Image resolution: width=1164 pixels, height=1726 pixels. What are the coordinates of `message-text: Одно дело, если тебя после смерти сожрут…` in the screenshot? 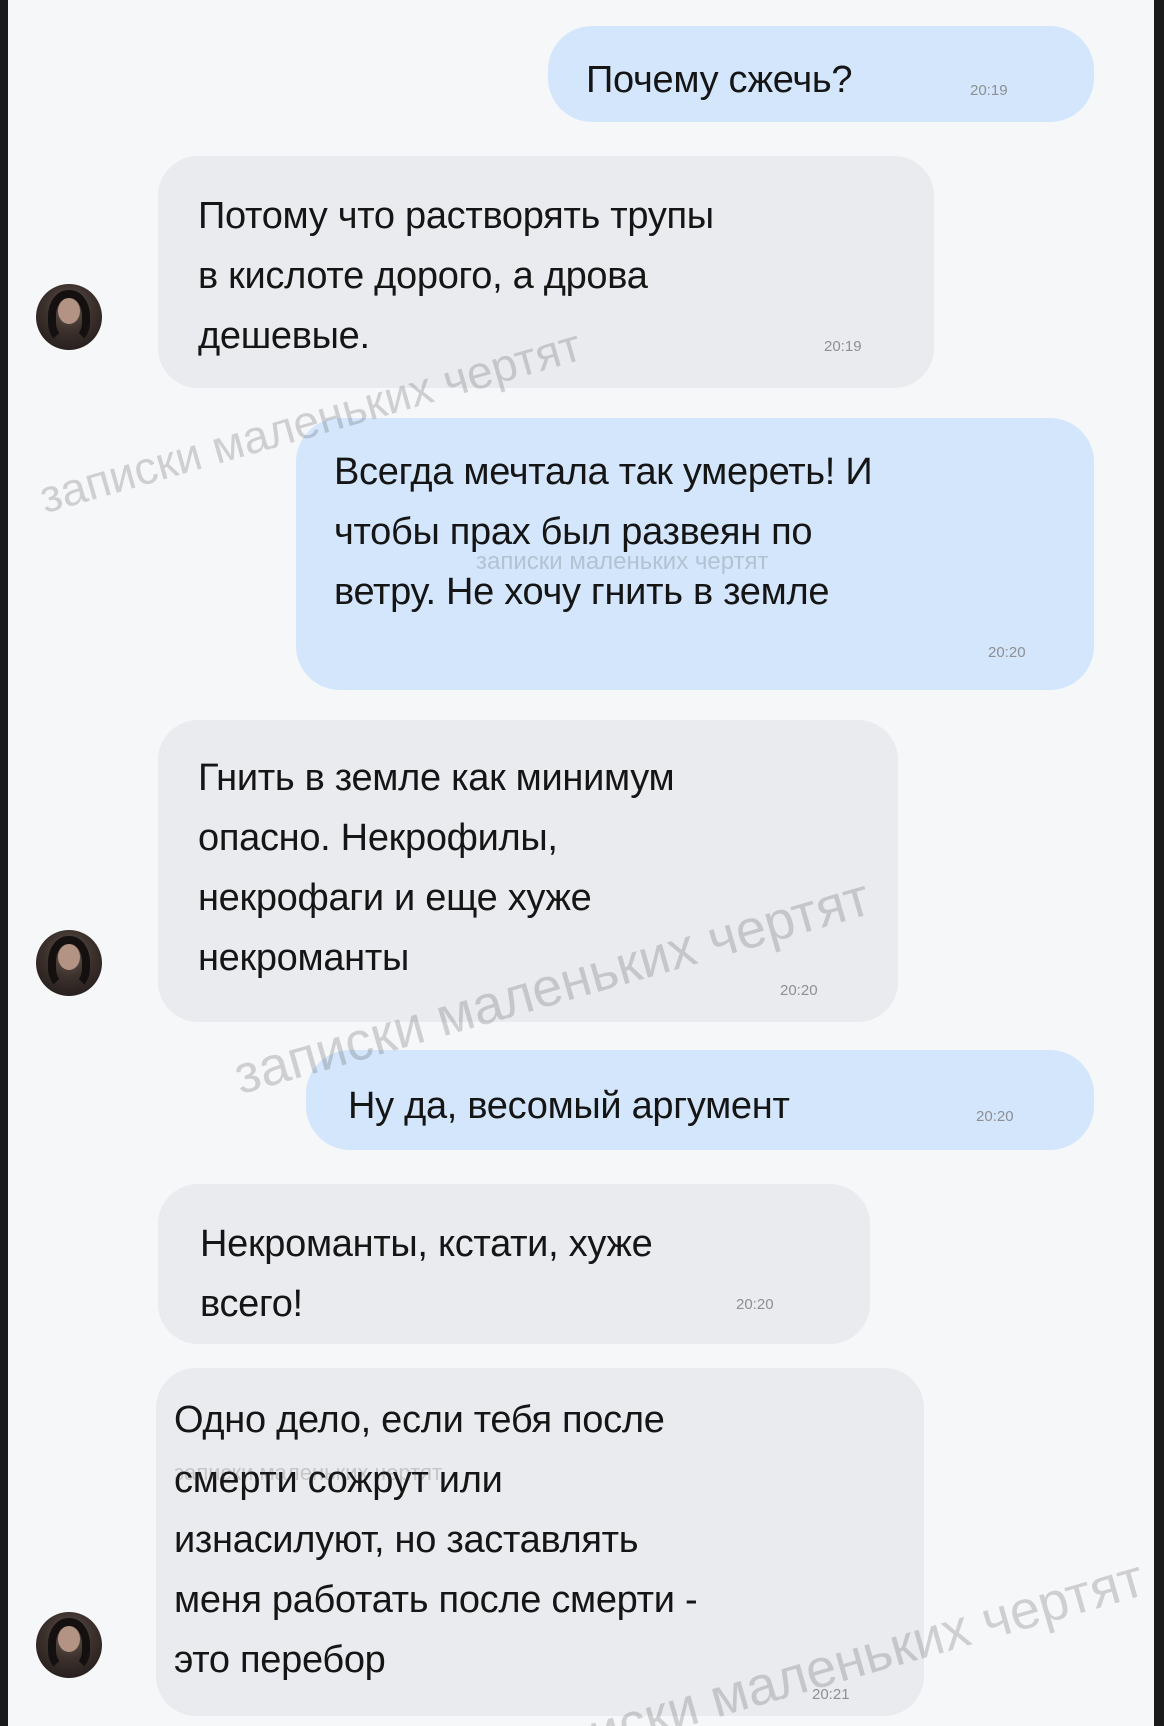 It's located at (436, 1540).